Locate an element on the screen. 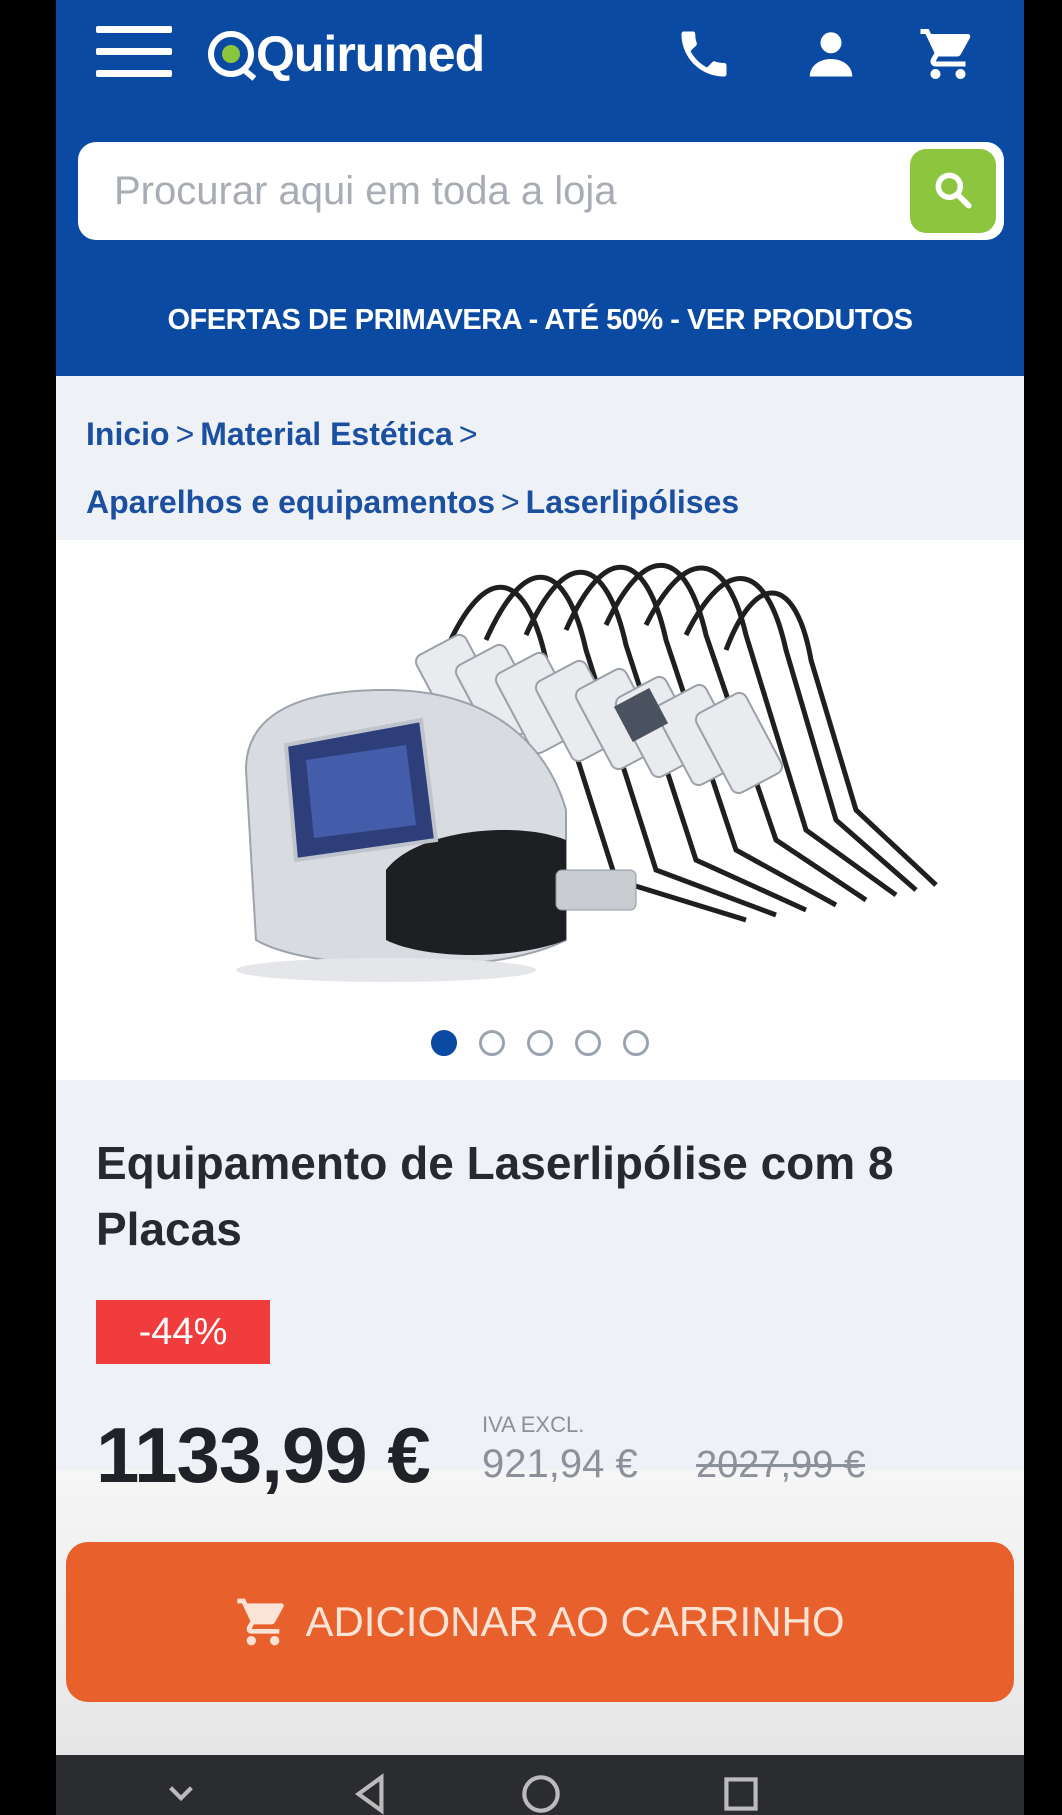 This screenshot has height=1815, width=1062. account-icon is located at coordinates (831, 54).